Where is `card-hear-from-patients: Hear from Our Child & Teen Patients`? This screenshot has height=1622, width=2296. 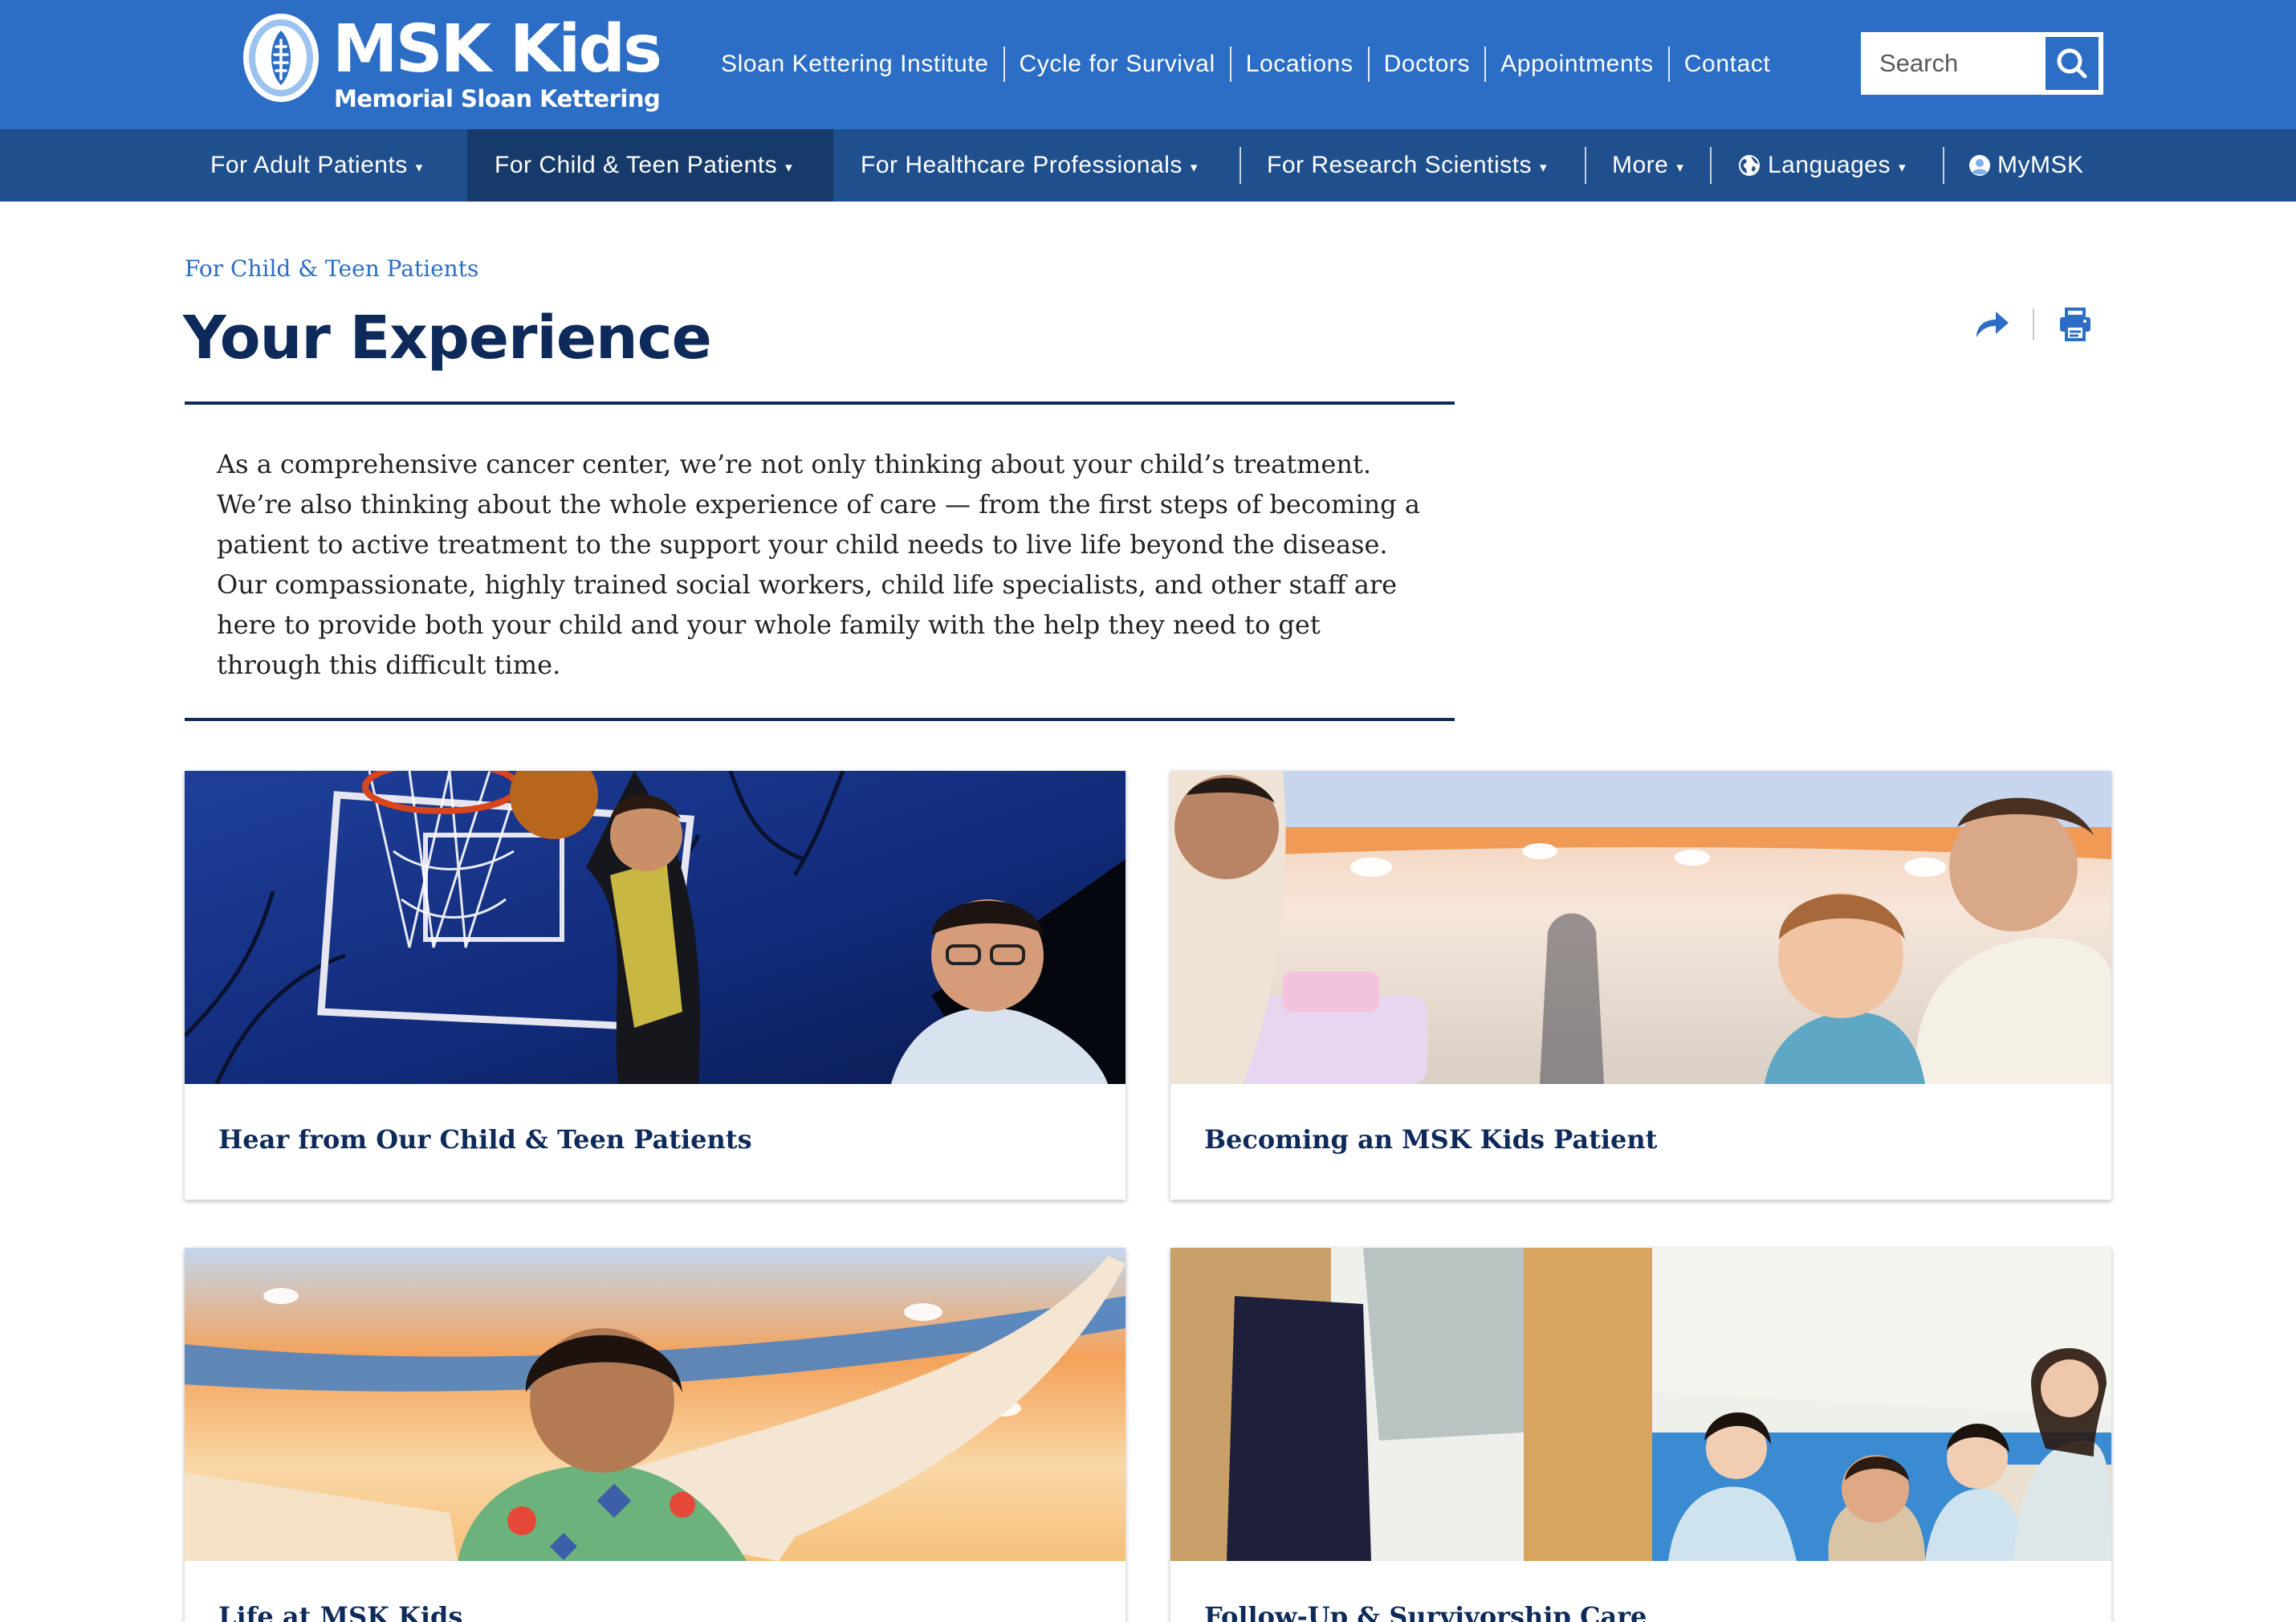 card-hear-from-patients: Hear from Our Child & Teen Patients is located at coordinates (655, 986).